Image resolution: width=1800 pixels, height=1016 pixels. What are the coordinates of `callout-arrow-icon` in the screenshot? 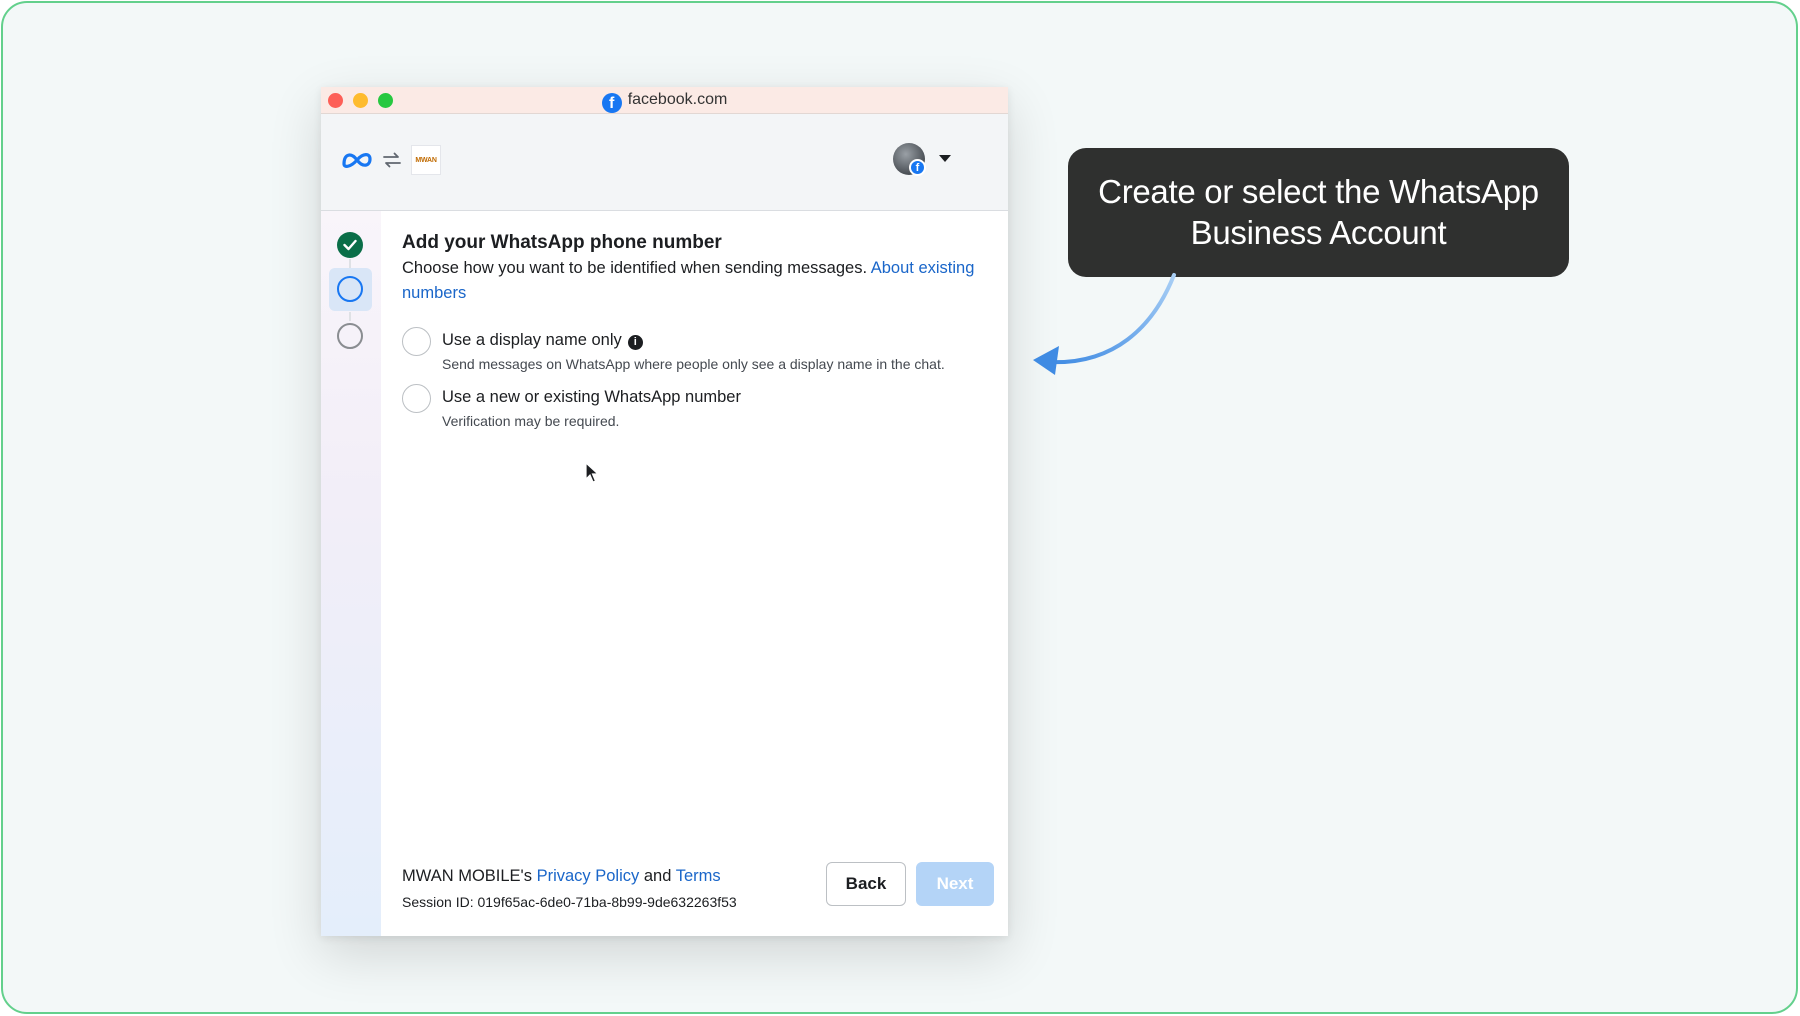 It's located at (1104, 324).